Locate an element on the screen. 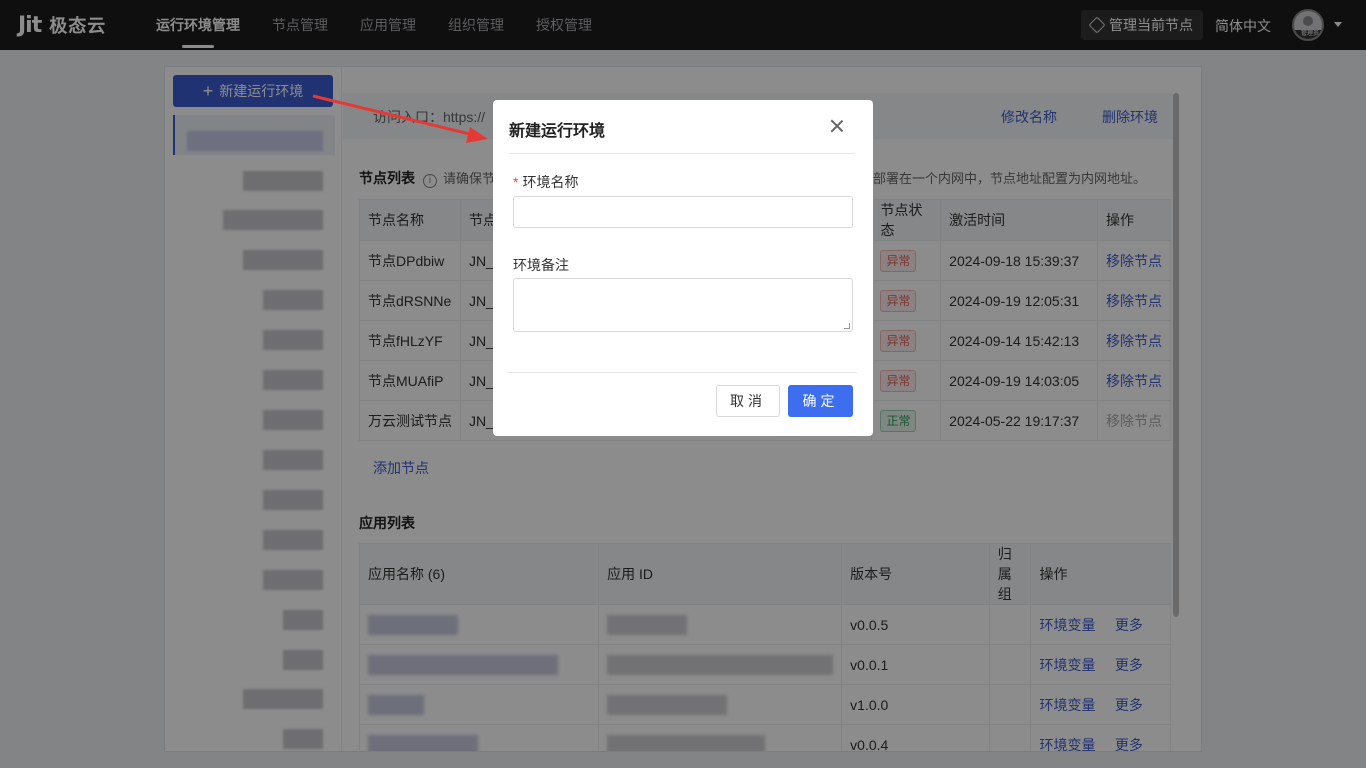  confirm-button: 确定 is located at coordinates (820, 401).